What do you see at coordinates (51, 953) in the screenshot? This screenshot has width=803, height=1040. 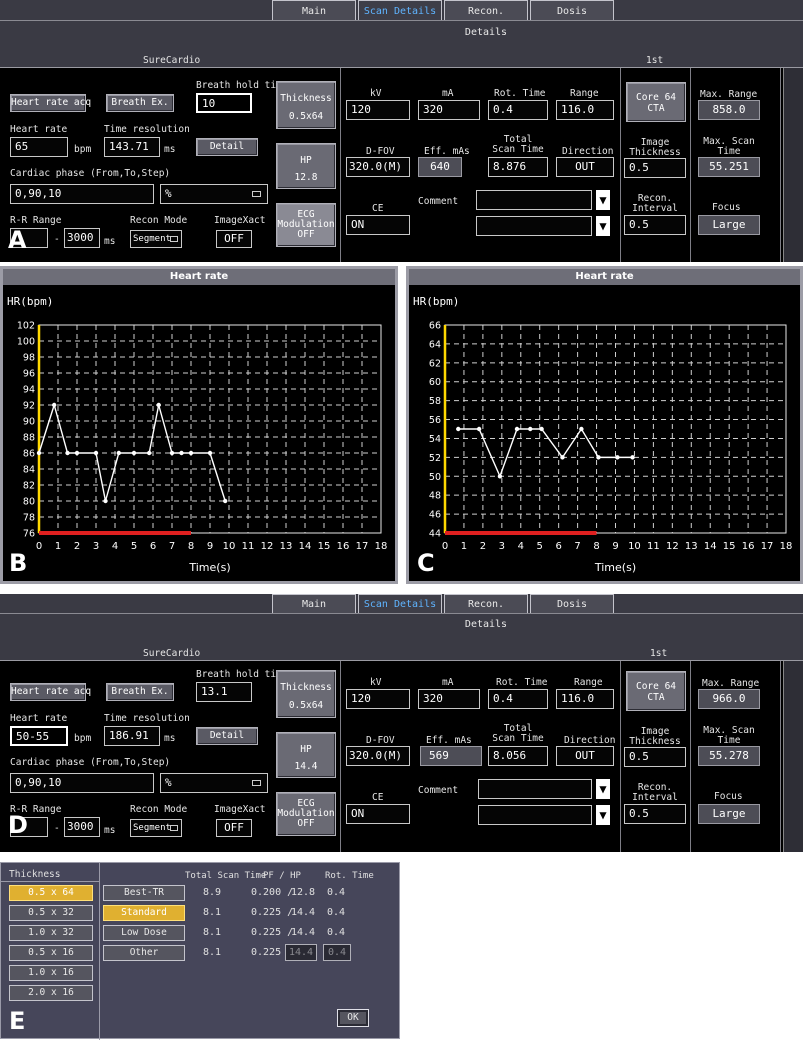 I see `thickness-option-3: 0.5 x 16` at bounding box center [51, 953].